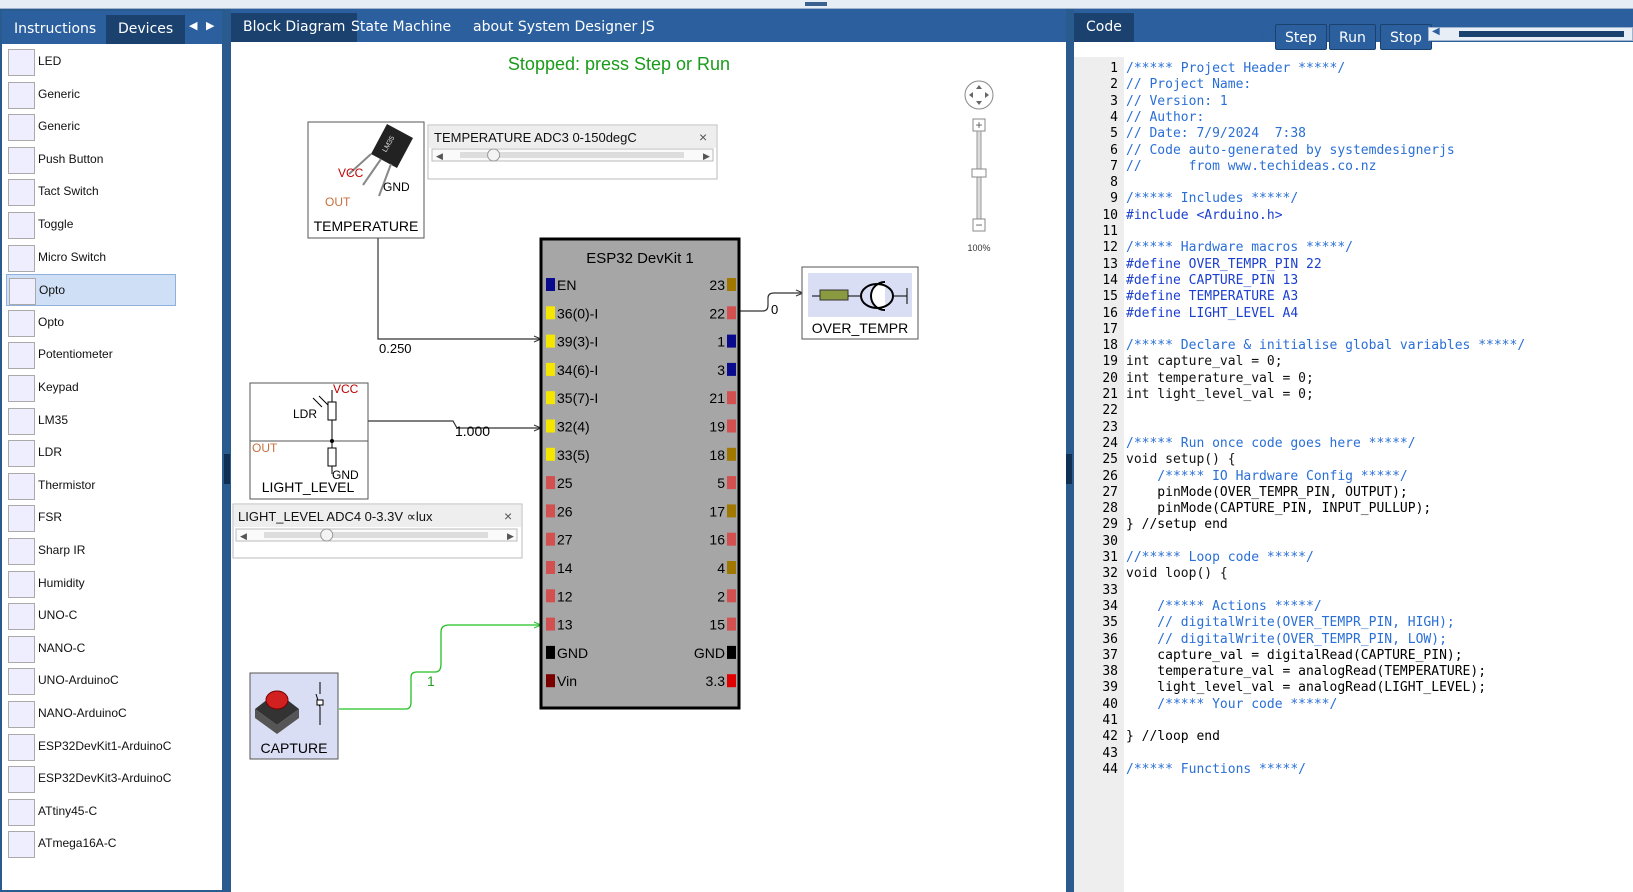 Image resolution: width=1633 pixels, height=892 pixels. Describe the element at coordinates (577, 370) in the screenshot. I see `esp32-left-pin-label: 34(6)-I` at that location.